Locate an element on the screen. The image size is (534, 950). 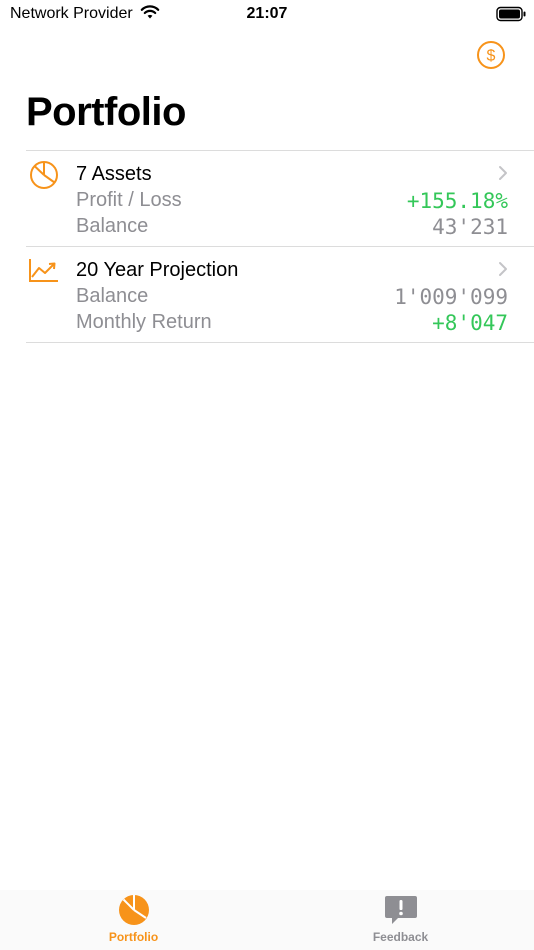
balance-label: Balance is located at coordinates (112, 226).